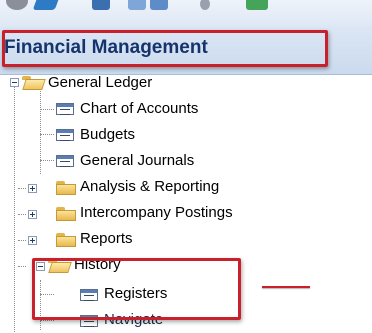 This screenshot has height=333, width=372. What do you see at coordinates (137, 160) in the screenshot?
I see `tree-item-general-journals: General Journals` at bounding box center [137, 160].